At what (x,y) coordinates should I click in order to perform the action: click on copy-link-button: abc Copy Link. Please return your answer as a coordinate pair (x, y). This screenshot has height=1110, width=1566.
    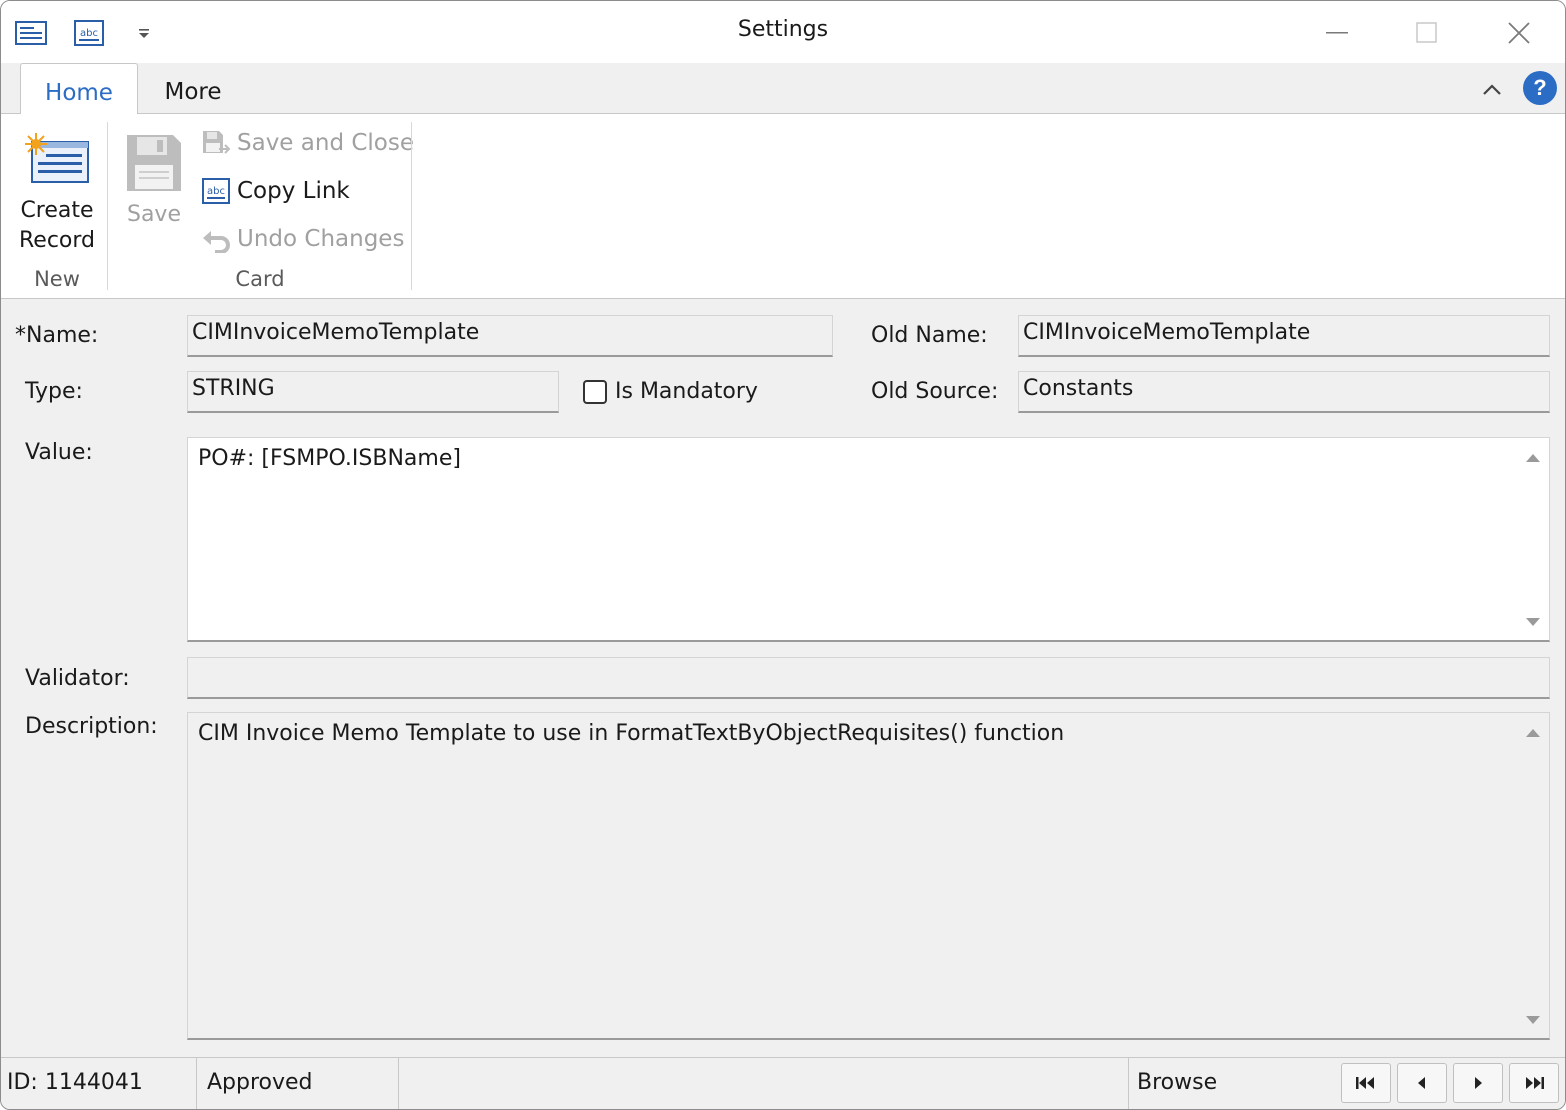
    Looking at the image, I should click on (274, 191).